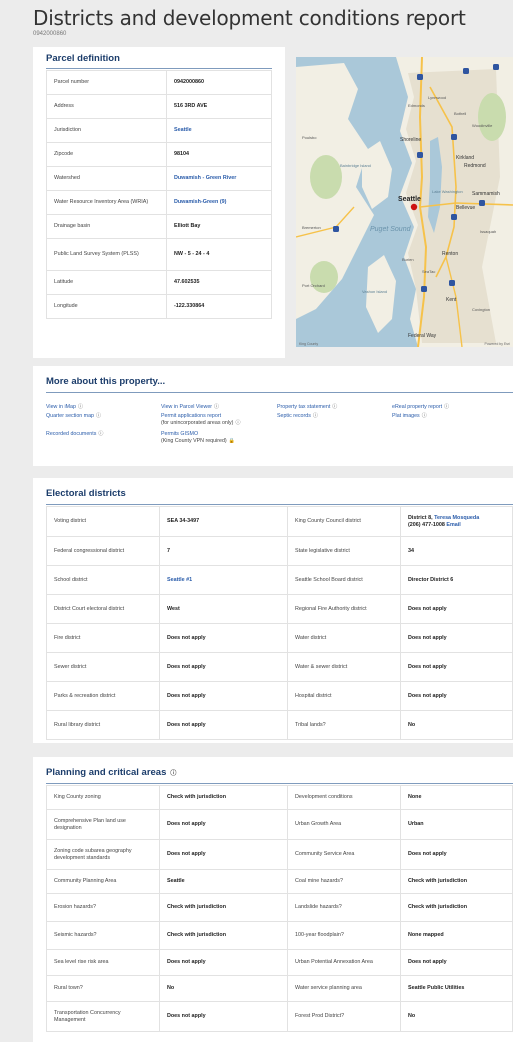 Image resolution: width=513 pixels, height=1042 pixels. What do you see at coordinates (309, 137) in the screenshot?
I see `map-label: Poulsbo` at bounding box center [309, 137].